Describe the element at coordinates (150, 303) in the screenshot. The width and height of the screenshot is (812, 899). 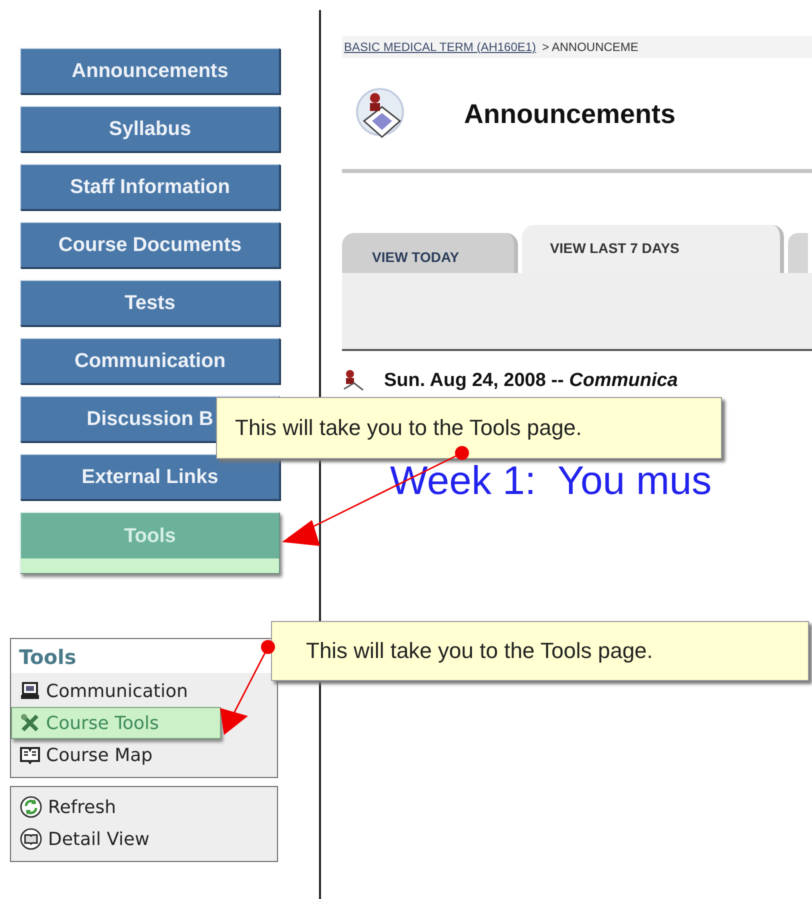
I see `nav-button: Tests` at that location.